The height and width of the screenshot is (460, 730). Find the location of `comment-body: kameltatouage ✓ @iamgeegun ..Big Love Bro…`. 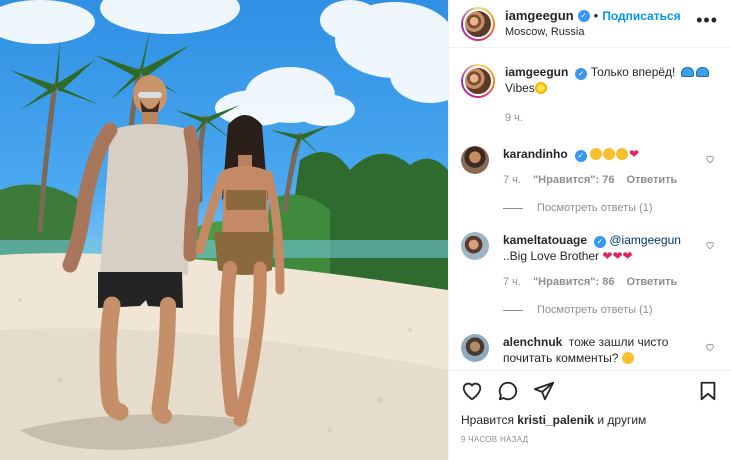

comment-body: kameltatouage ✓ @iamgeegun ..Big Love Bro… is located at coordinates (601, 261).